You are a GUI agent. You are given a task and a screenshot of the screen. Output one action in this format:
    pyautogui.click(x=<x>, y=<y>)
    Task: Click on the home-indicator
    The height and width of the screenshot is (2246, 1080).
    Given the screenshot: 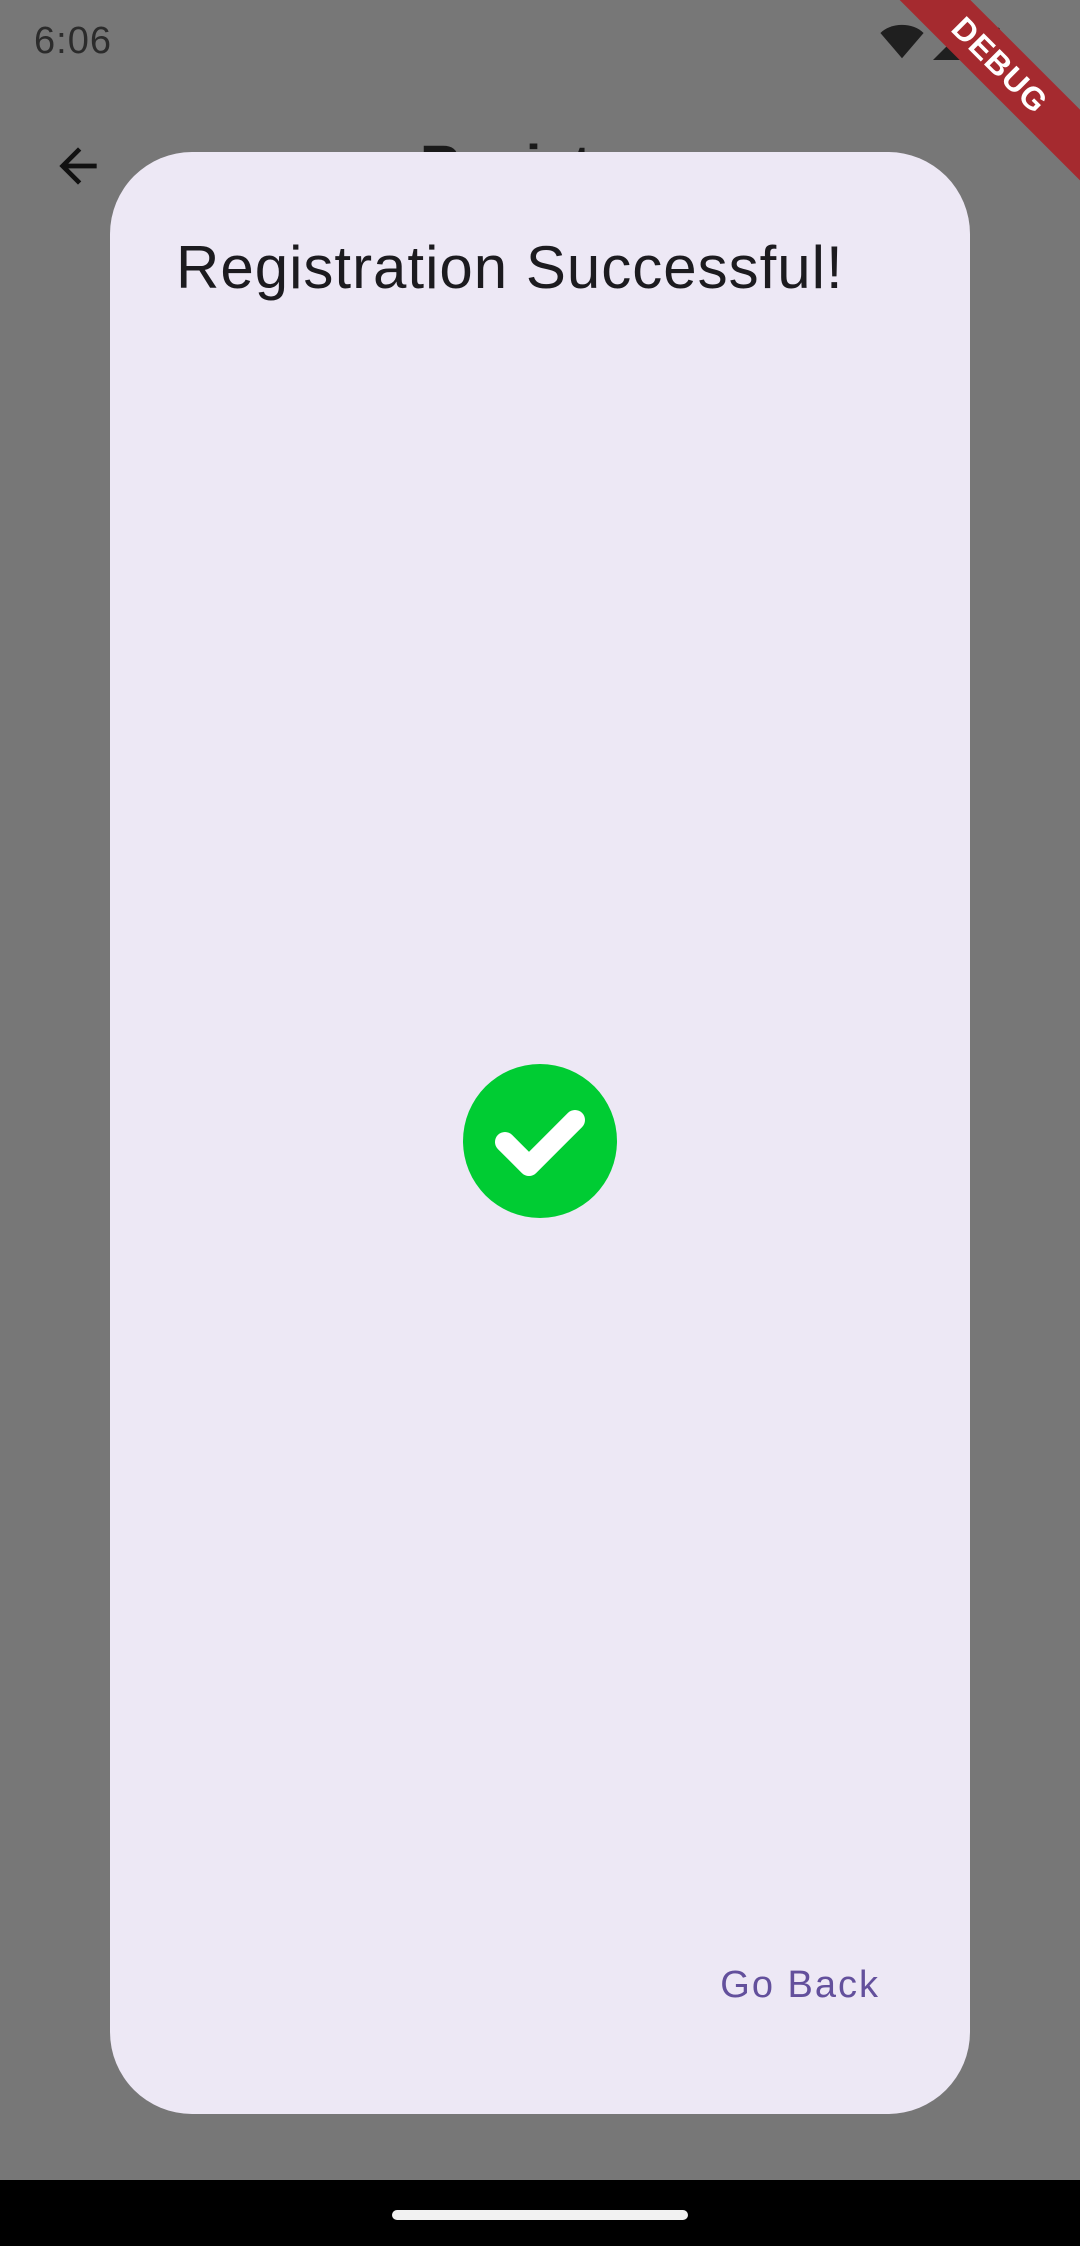 What is the action you would take?
    pyautogui.click(x=540, y=2215)
    